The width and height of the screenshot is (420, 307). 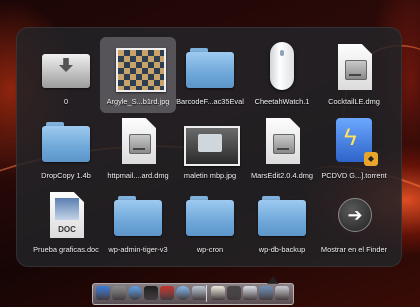 I want to click on system-prefs-icon, so click(x=119, y=293).